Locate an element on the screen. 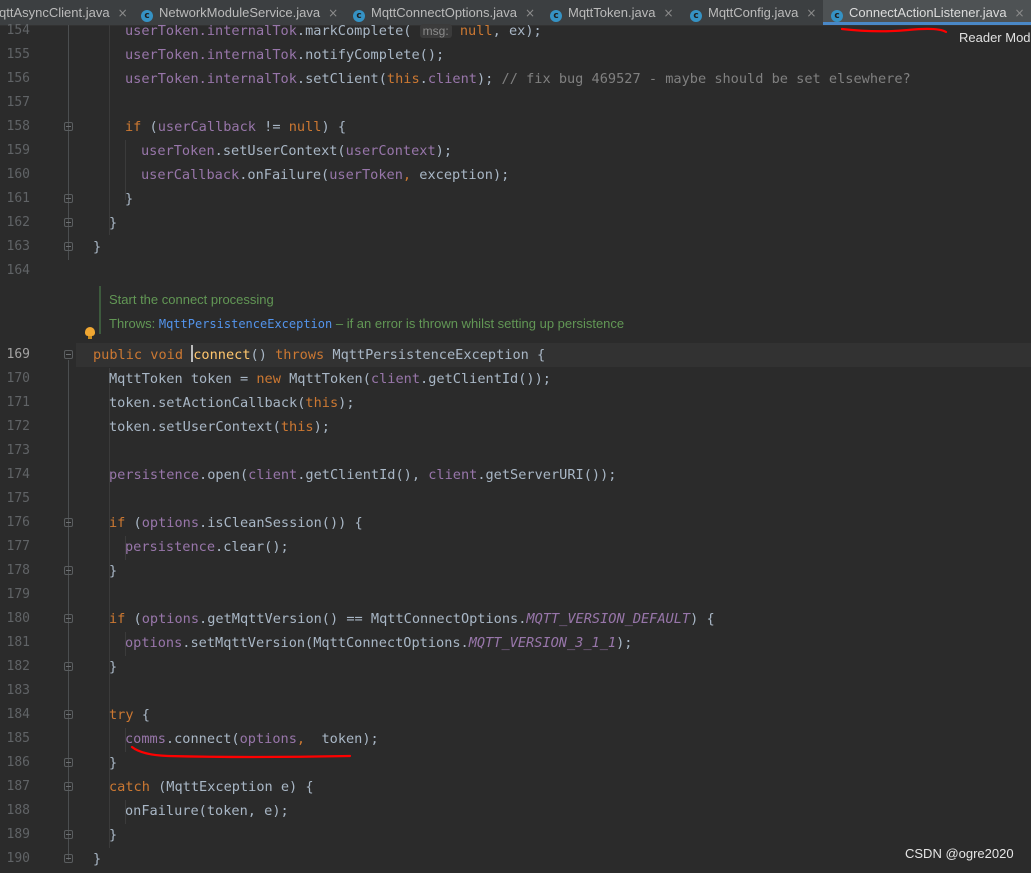 The width and height of the screenshot is (1031, 873). code-line-178: } is located at coordinates (113, 571).